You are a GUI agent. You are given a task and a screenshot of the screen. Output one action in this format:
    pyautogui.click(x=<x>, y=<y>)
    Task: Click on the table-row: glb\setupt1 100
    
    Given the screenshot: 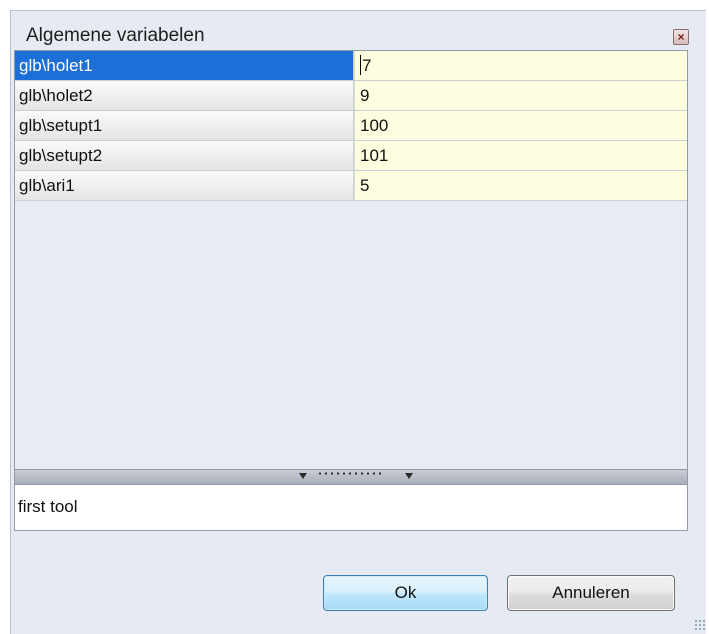 What is the action you would take?
    pyautogui.click(x=351, y=126)
    